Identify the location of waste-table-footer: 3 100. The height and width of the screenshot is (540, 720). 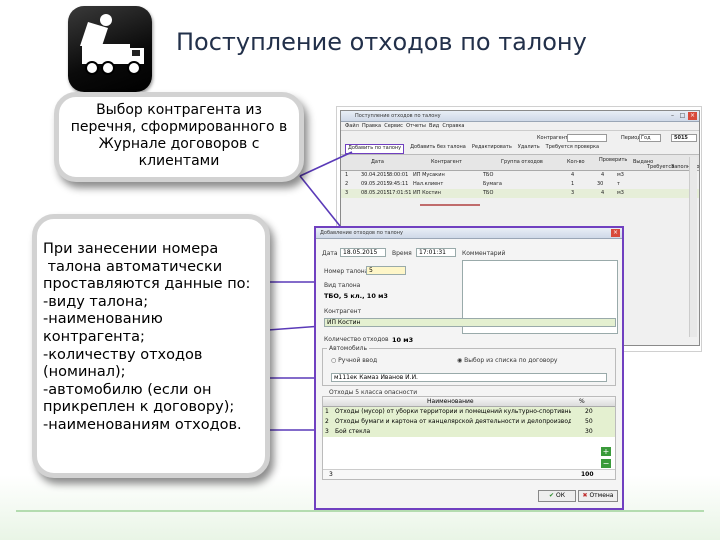
(469, 474).